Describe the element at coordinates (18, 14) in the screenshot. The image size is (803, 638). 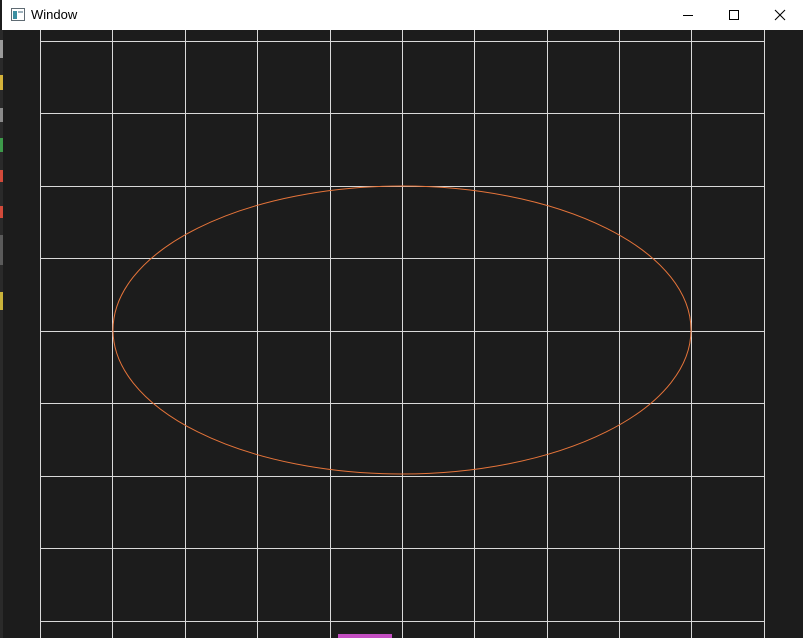
I see `app-icon` at that location.